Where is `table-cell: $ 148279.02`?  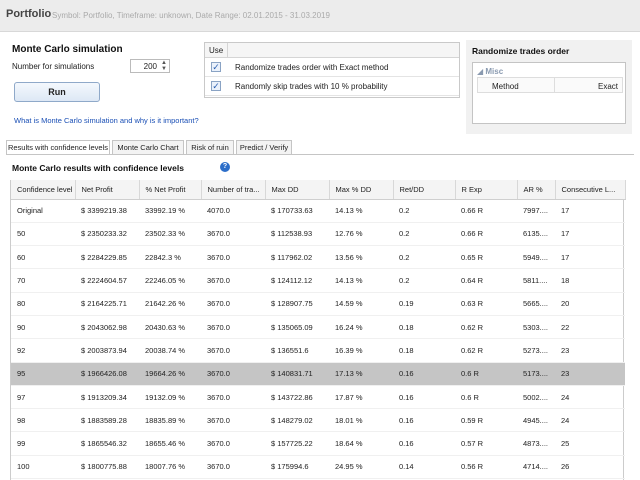 table-cell: $ 148279.02 is located at coordinates (297, 420).